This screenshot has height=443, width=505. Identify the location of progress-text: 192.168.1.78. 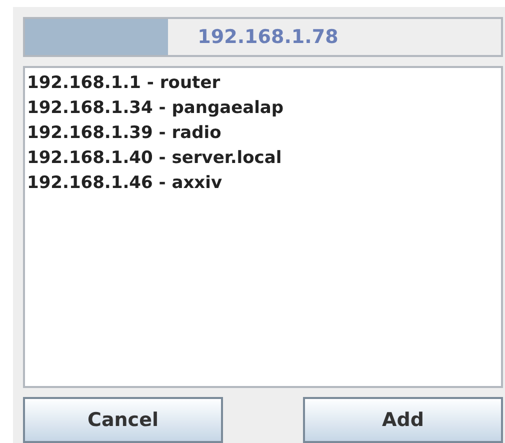
(268, 37).